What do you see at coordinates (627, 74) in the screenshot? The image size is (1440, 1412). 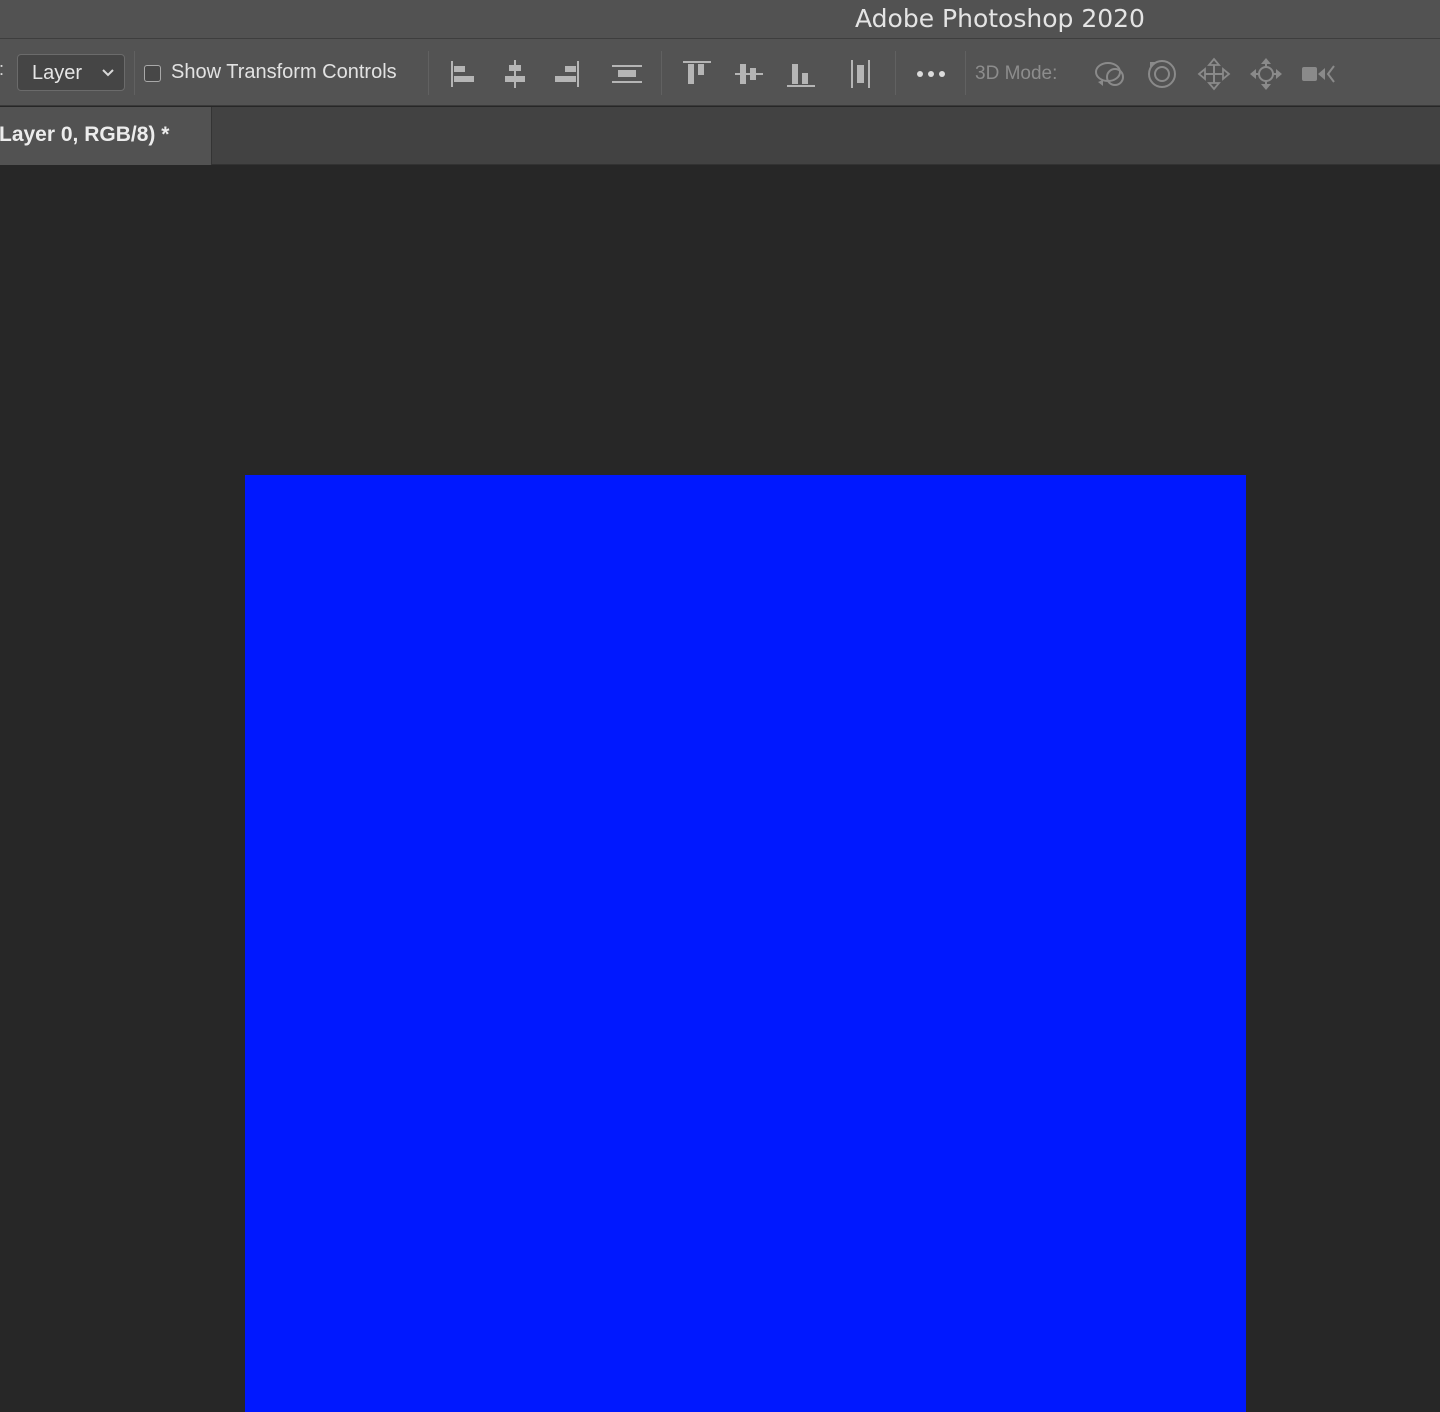 I see `distribute-vertical-icon` at bounding box center [627, 74].